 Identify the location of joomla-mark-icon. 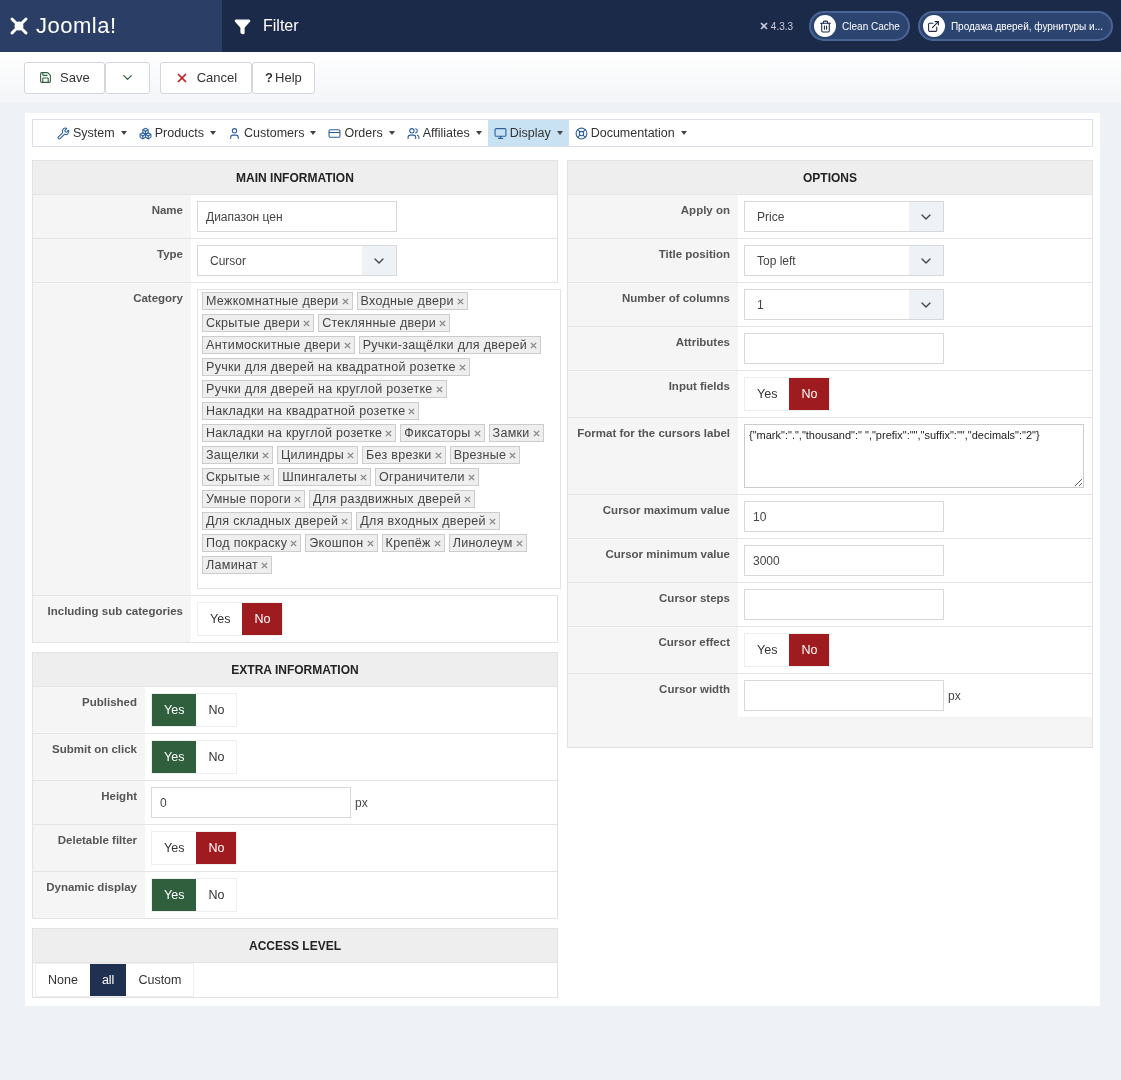
(763, 26).